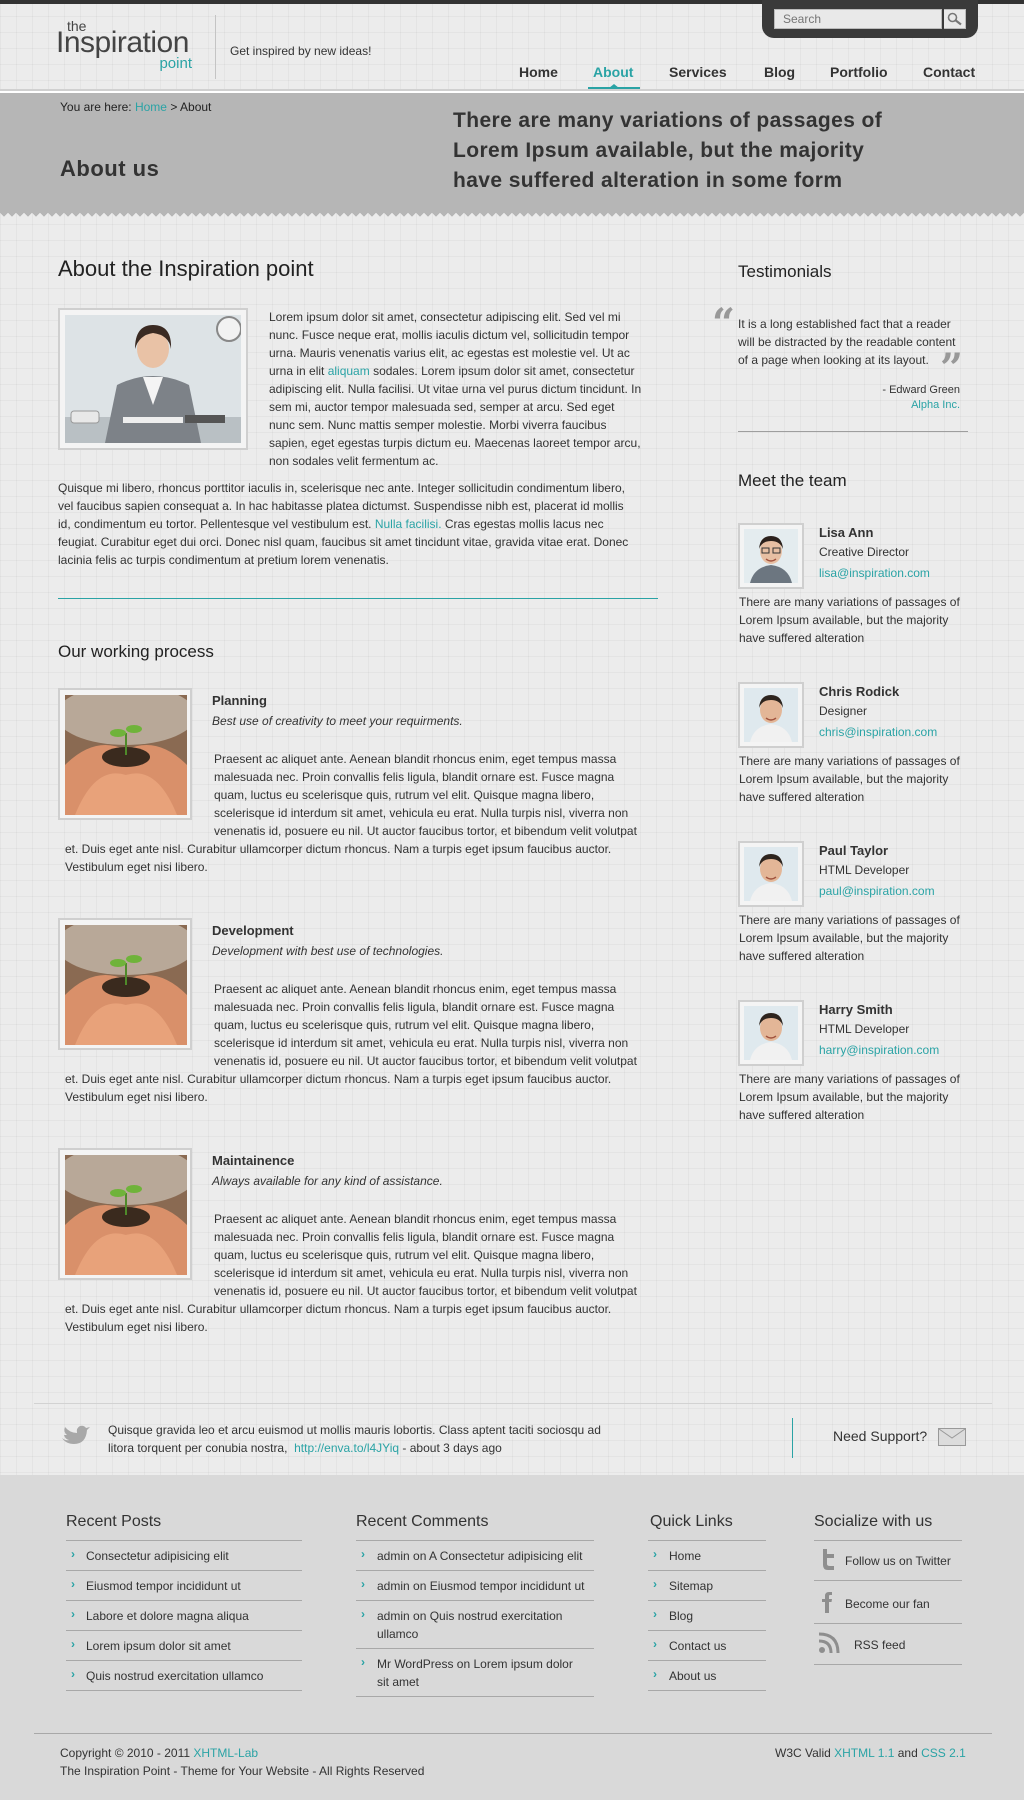 This screenshot has height=1800, width=1024. Describe the element at coordinates (864, 1753) in the screenshot. I see `xhtml-valid-link: XHTML 1.1` at that location.